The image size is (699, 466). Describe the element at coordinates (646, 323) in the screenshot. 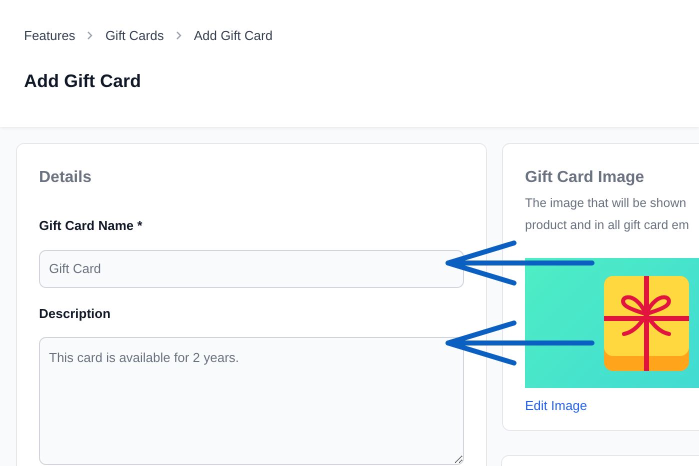

I see `gift-box-icon` at that location.